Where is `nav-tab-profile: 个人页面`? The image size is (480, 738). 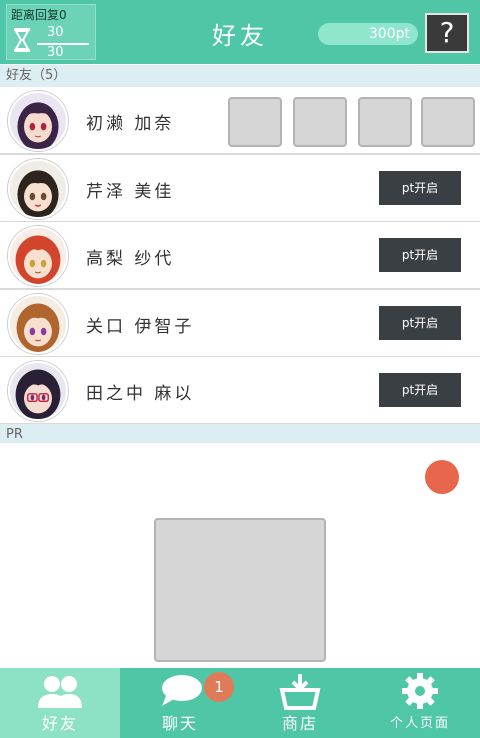
nav-tab-profile: 个人页面 is located at coordinates (420, 703).